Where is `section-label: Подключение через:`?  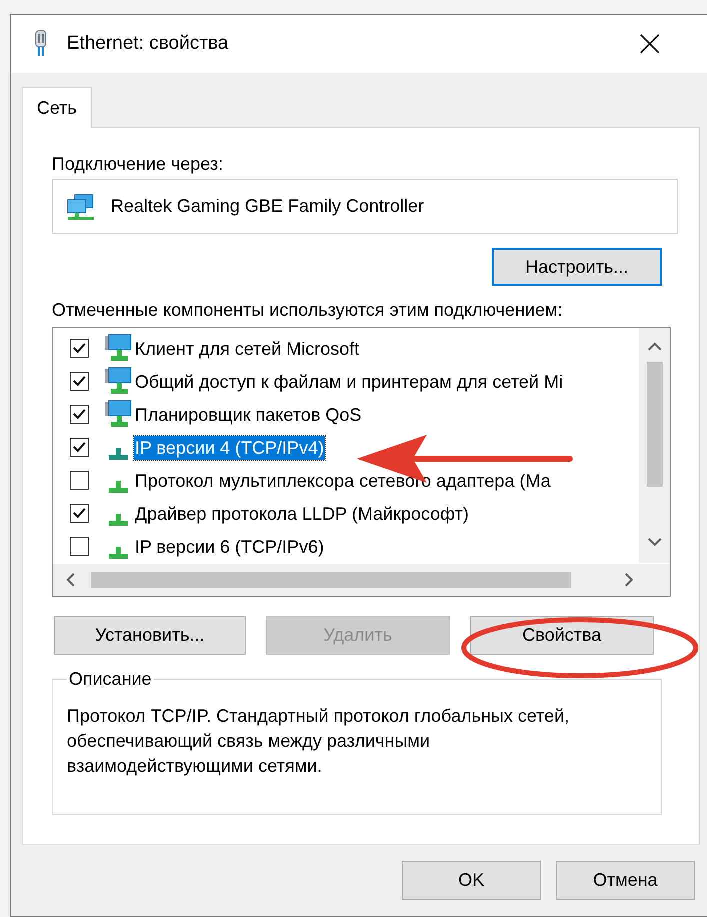
section-label: Подключение через: is located at coordinates (138, 164).